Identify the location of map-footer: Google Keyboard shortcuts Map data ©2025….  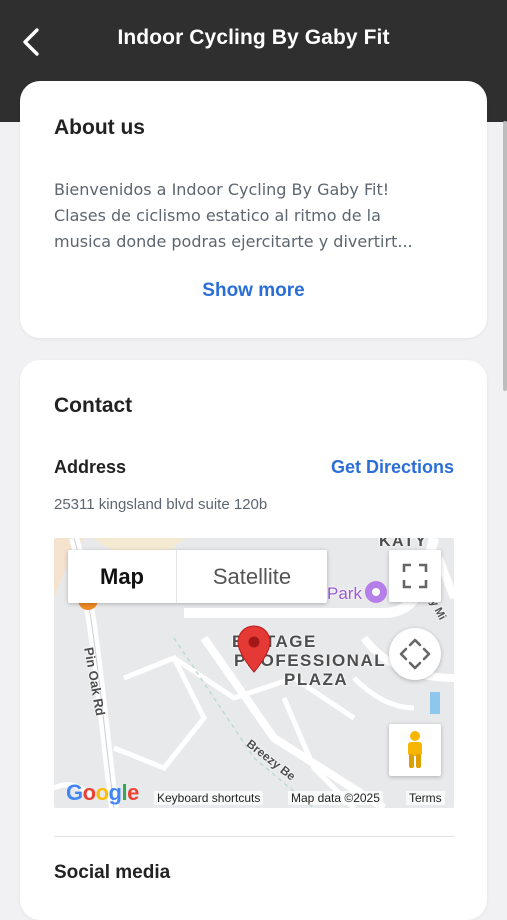
(254, 794).